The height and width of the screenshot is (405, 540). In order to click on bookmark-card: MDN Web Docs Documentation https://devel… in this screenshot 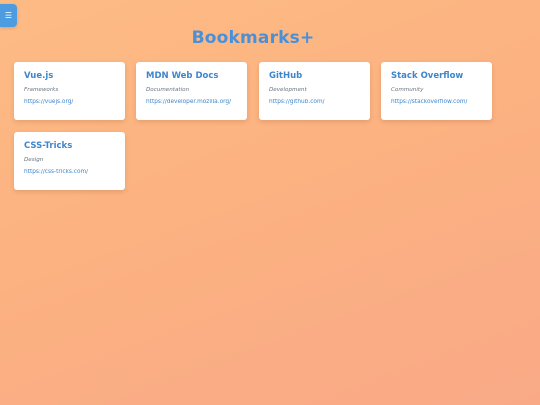, I will do `click(191, 91)`.